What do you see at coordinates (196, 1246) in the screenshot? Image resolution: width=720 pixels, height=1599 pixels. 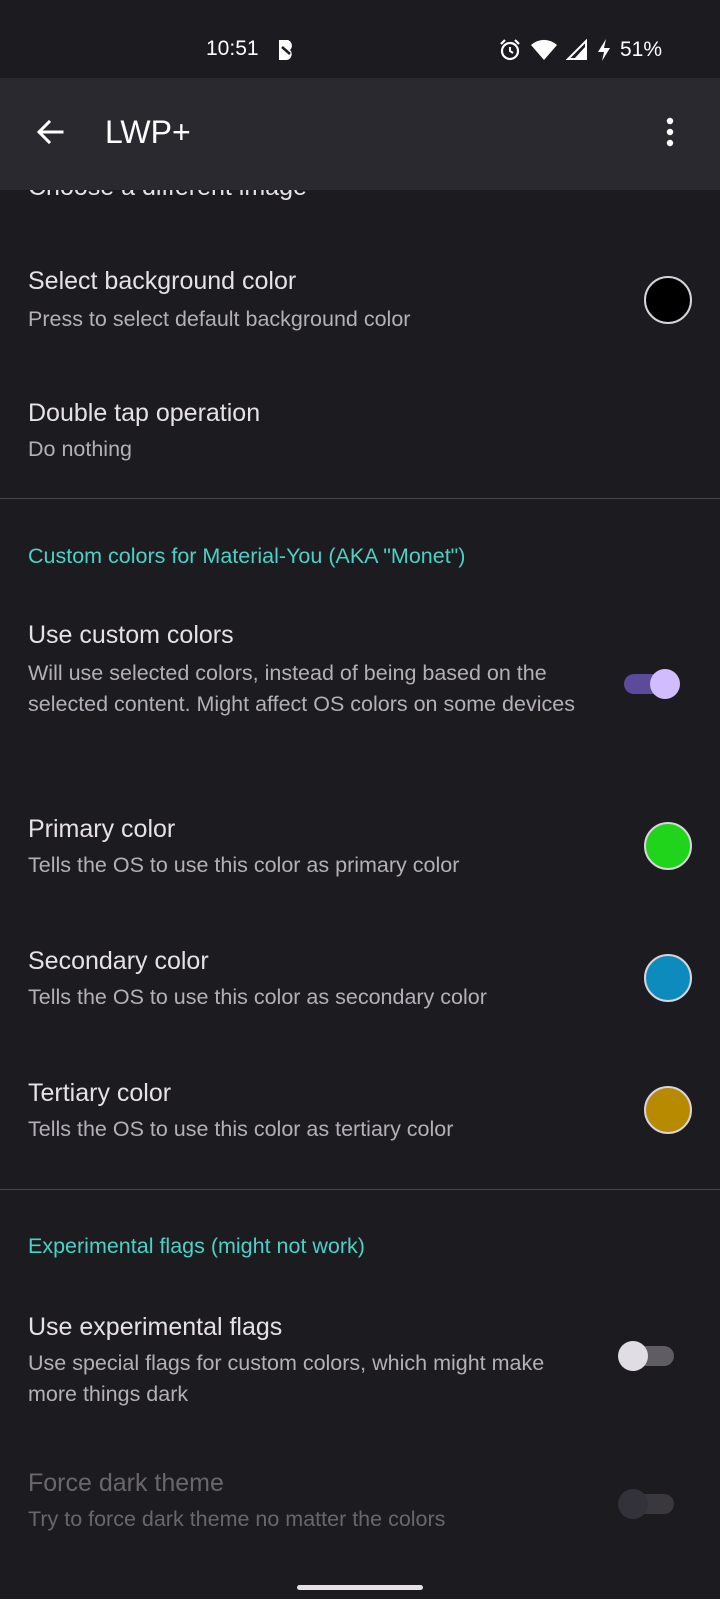 I see `category-experimental: Experimental flags (might not work)` at bounding box center [196, 1246].